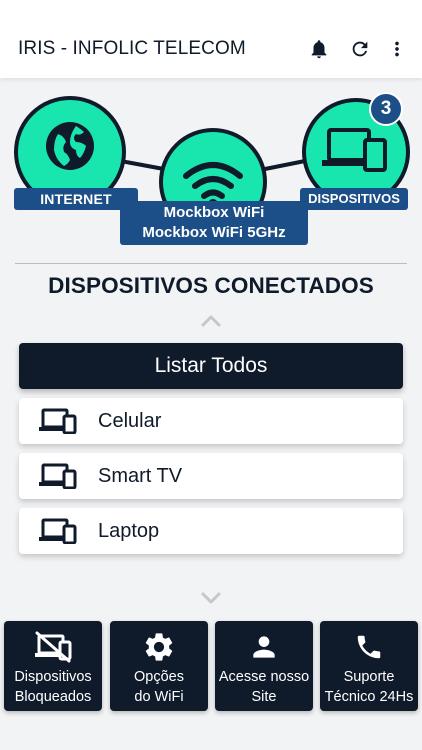  What do you see at coordinates (70, 146) in the screenshot?
I see `globe-icon` at bounding box center [70, 146].